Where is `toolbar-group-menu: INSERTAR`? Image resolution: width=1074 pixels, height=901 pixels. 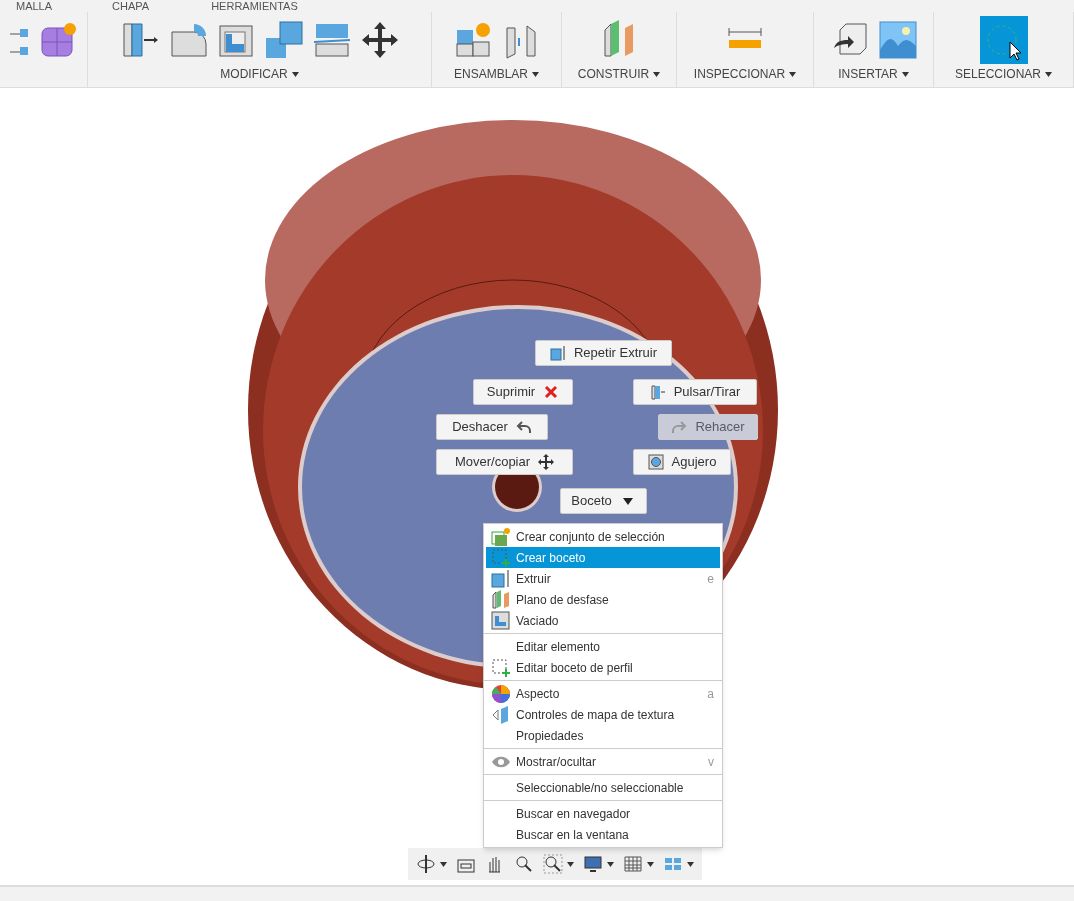
toolbar-group-menu: INSERTAR is located at coordinates (873, 74).